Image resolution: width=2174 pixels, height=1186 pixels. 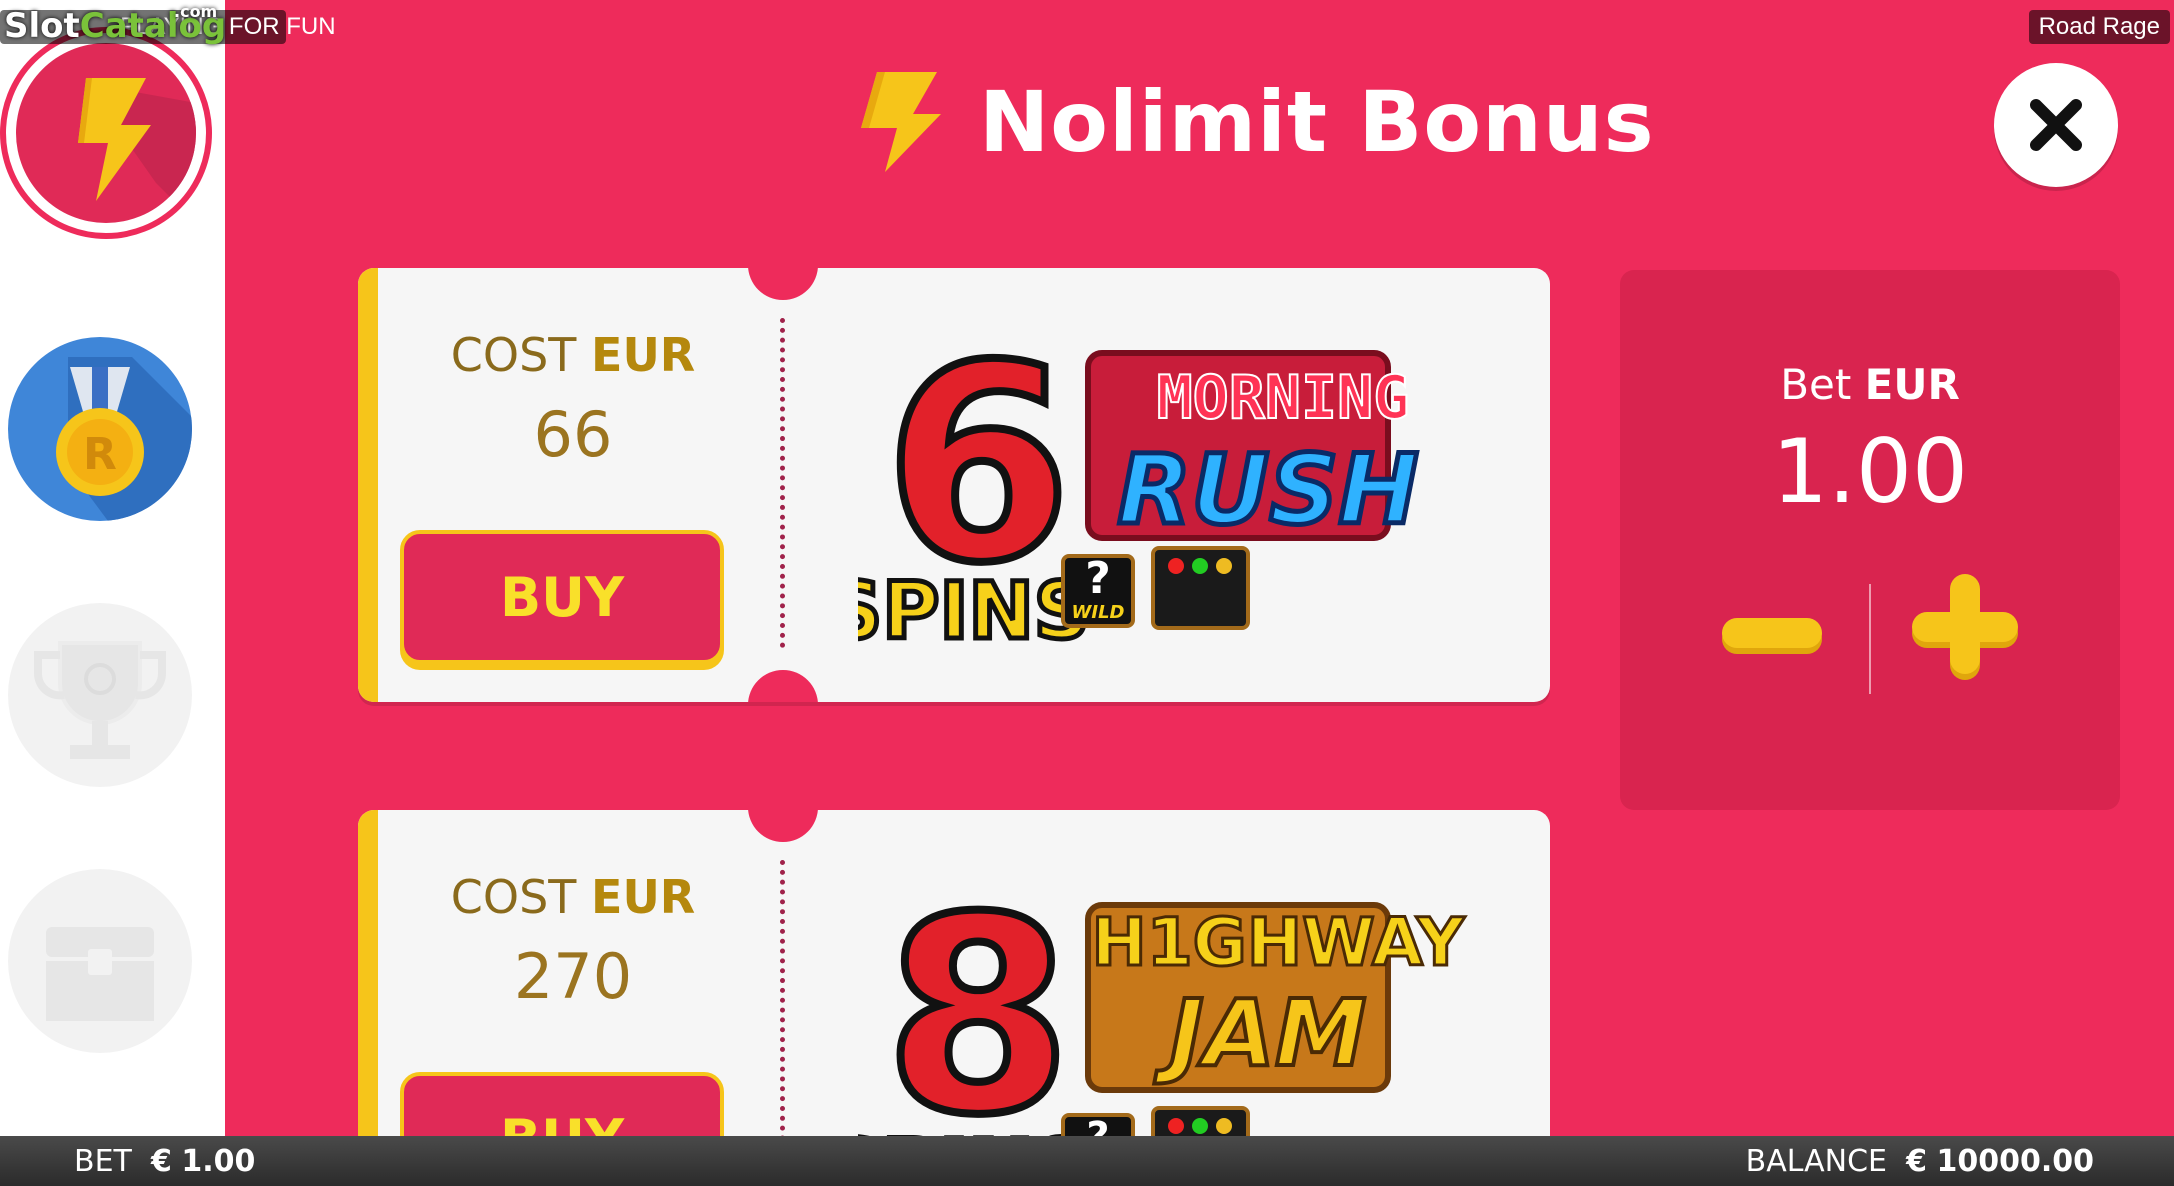 I want to click on bonus-art-morning-rush: 6 MORNING RUSH SPINS ? WILD, so click(x=1139, y=484).